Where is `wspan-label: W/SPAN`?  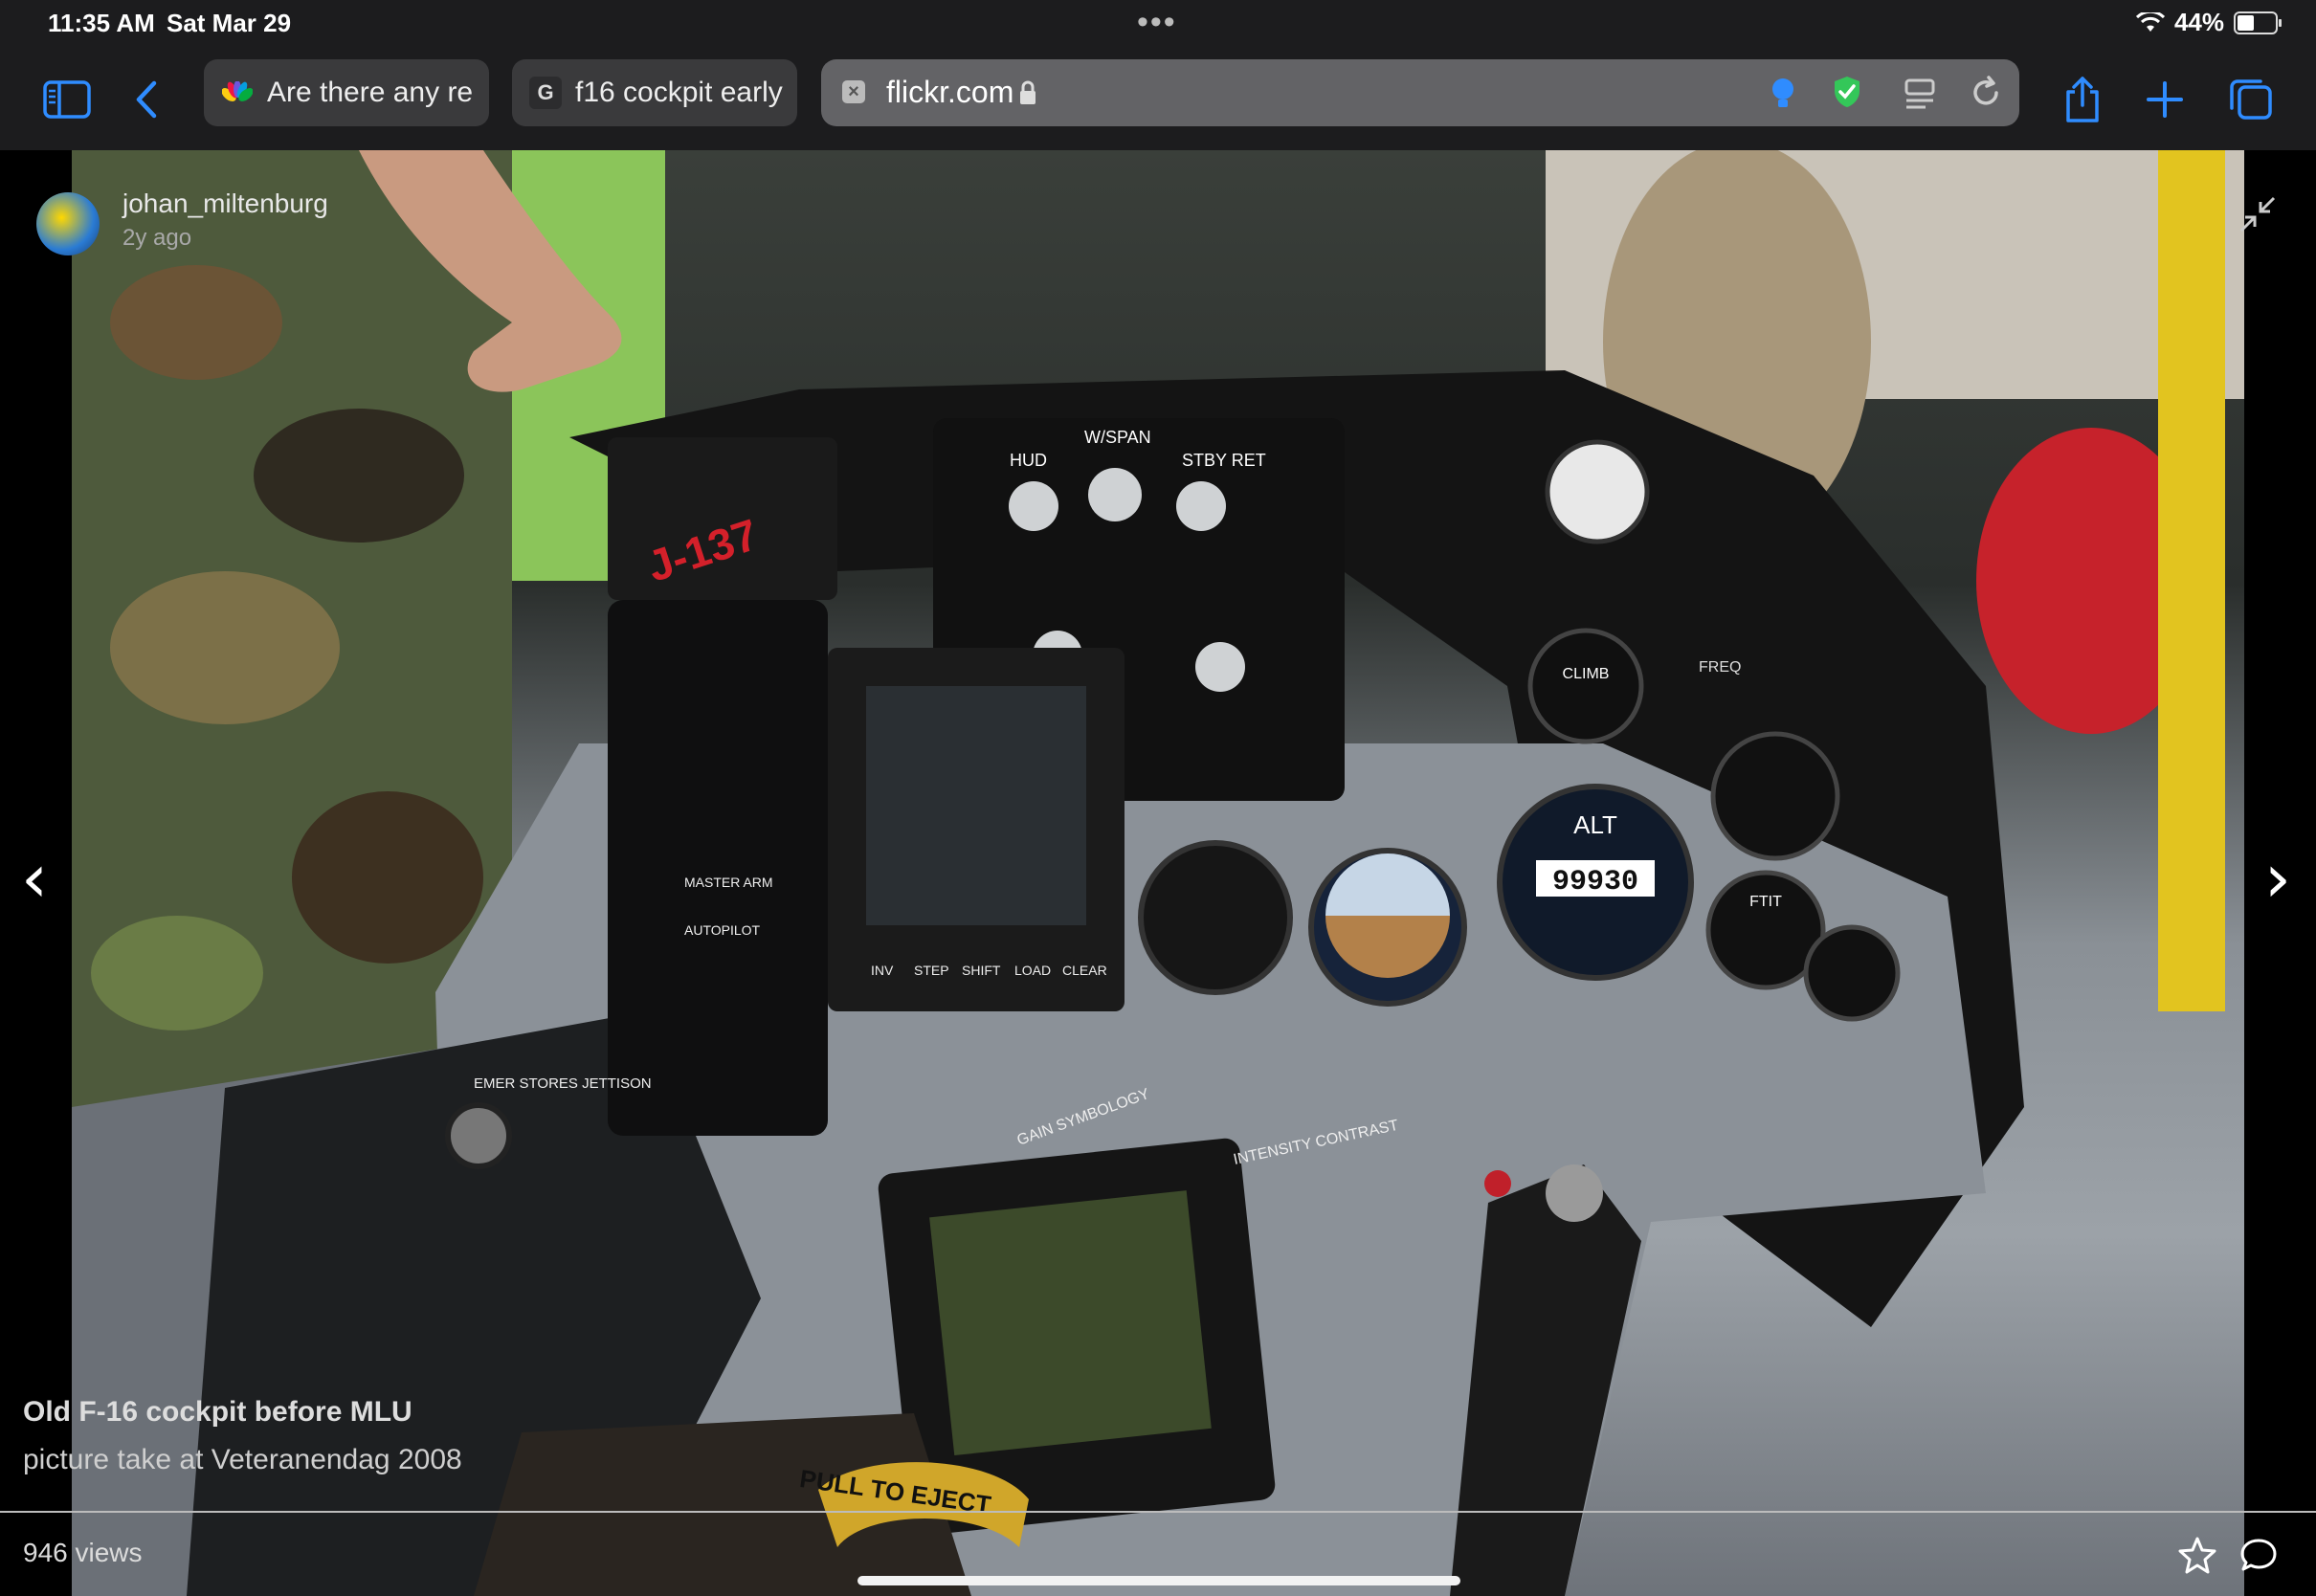
wspan-label: W/SPAN is located at coordinates (1117, 438).